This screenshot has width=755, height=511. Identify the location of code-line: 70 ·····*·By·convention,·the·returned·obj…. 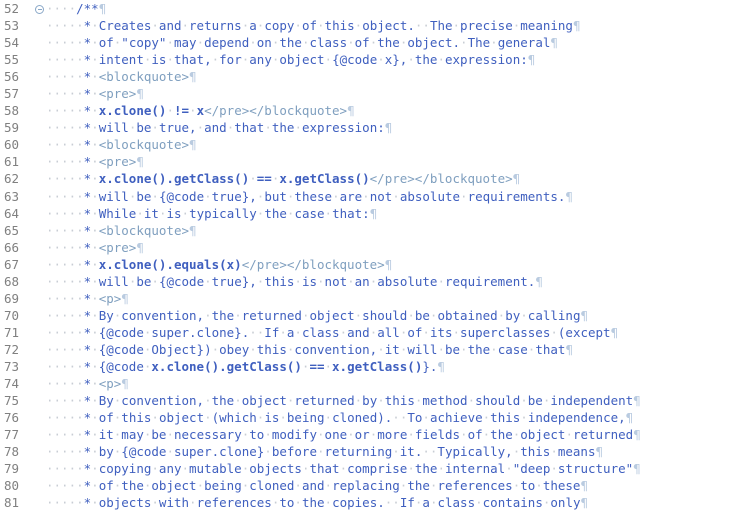
(377, 315).